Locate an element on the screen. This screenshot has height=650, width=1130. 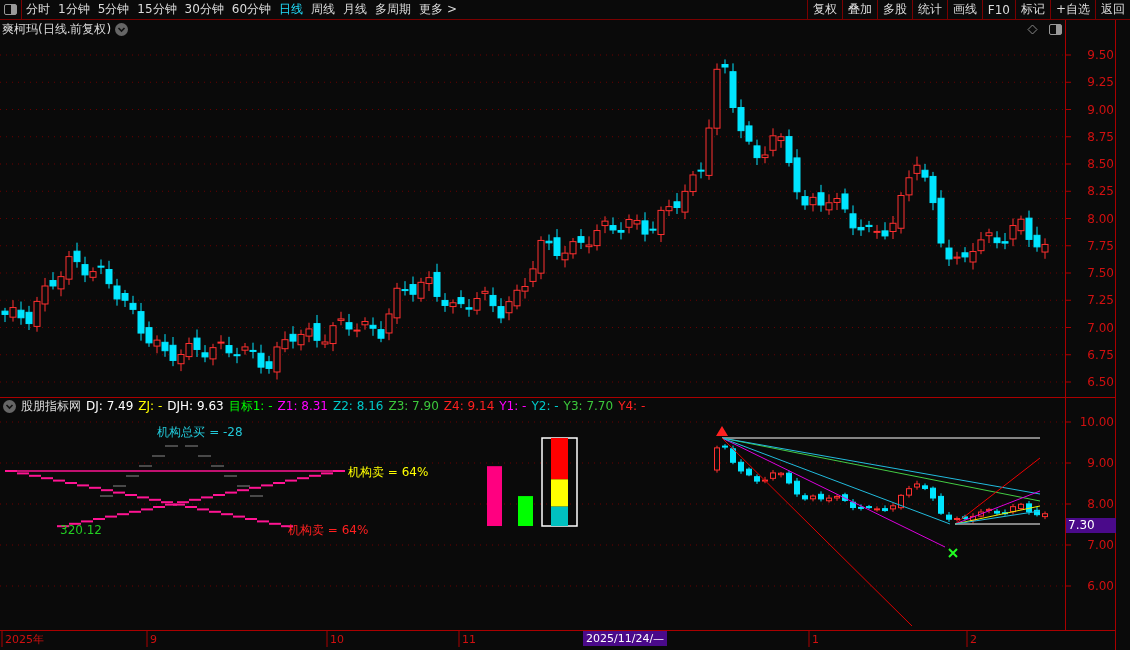
indicator-value: 目标1: - is located at coordinates (250, 406).